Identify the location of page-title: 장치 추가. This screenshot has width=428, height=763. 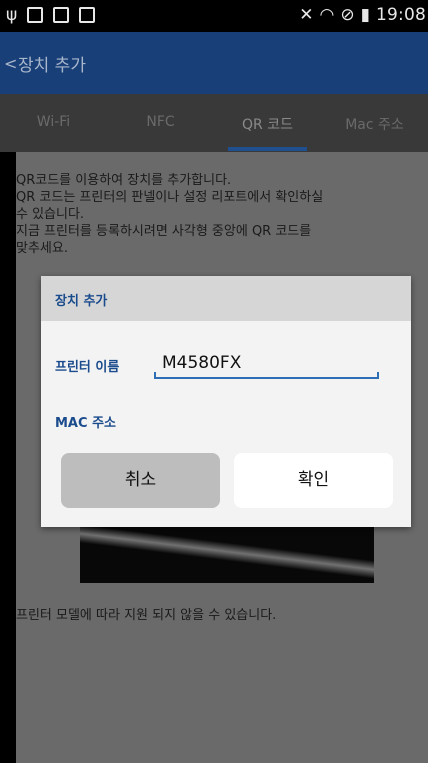
(52, 66).